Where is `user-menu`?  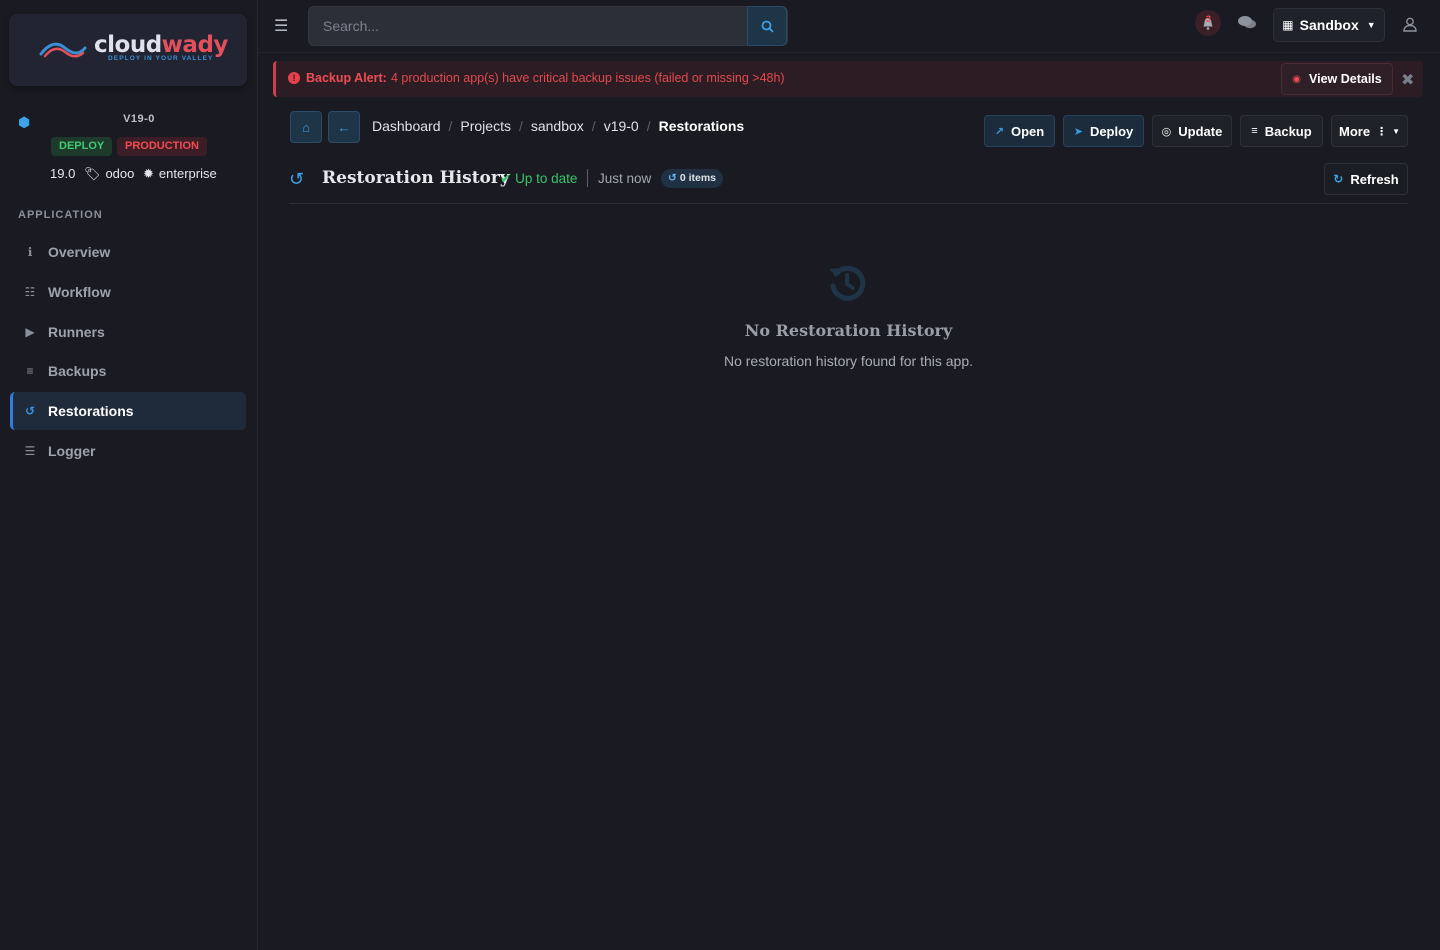
user-menu is located at coordinates (1410, 26).